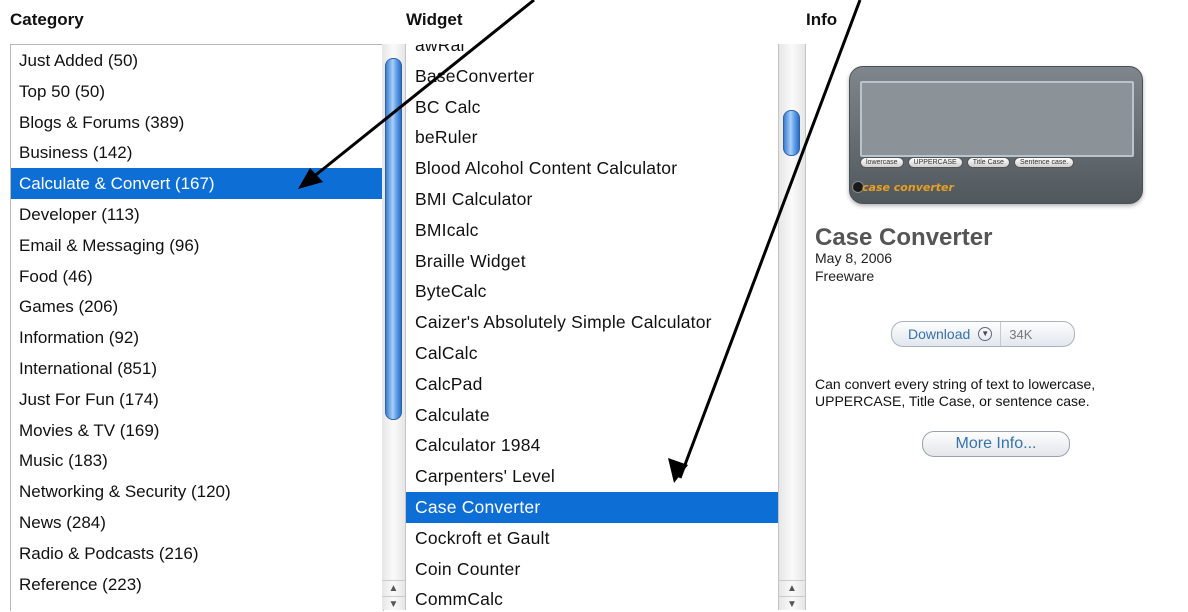  I want to click on info-column-header: Info, so click(822, 19).